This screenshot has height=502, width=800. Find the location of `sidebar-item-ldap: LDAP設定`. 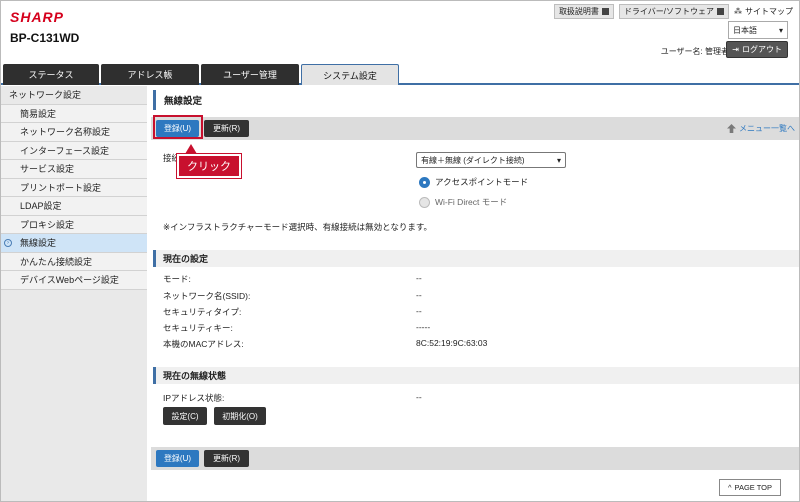

sidebar-item-ldap: LDAP設定 is located at coordinates (74, 206).